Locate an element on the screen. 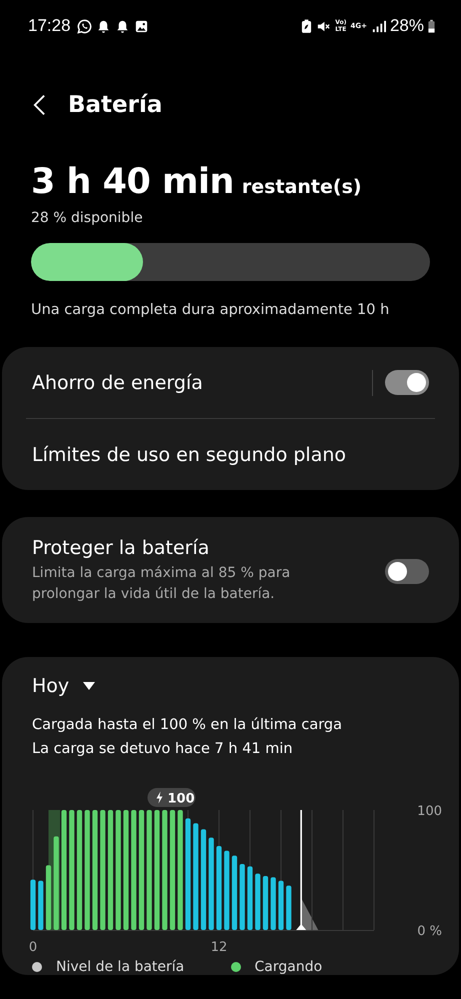  remaining-suffix: restante(s) is located at coordinates (302, 187).